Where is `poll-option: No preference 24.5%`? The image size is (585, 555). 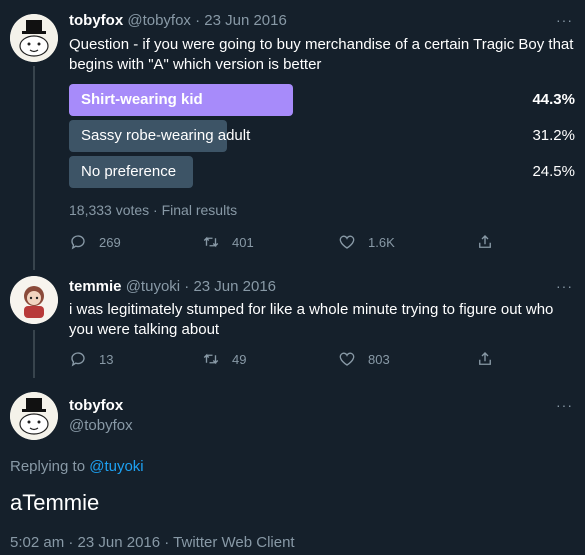
poll-option: No preference 24.5% is located at coordinates (322, 172).